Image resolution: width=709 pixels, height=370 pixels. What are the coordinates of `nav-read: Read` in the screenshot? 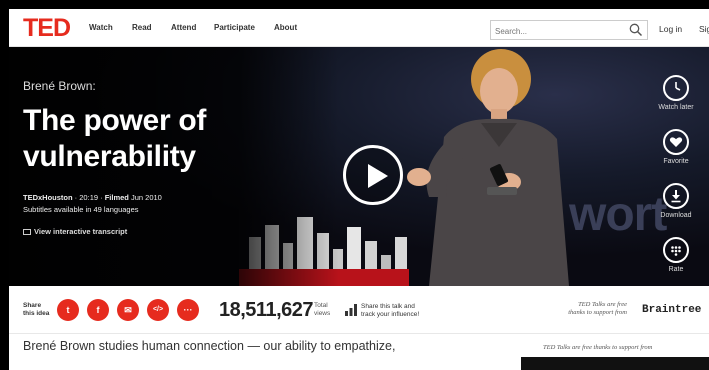 It's located at (142, 27).